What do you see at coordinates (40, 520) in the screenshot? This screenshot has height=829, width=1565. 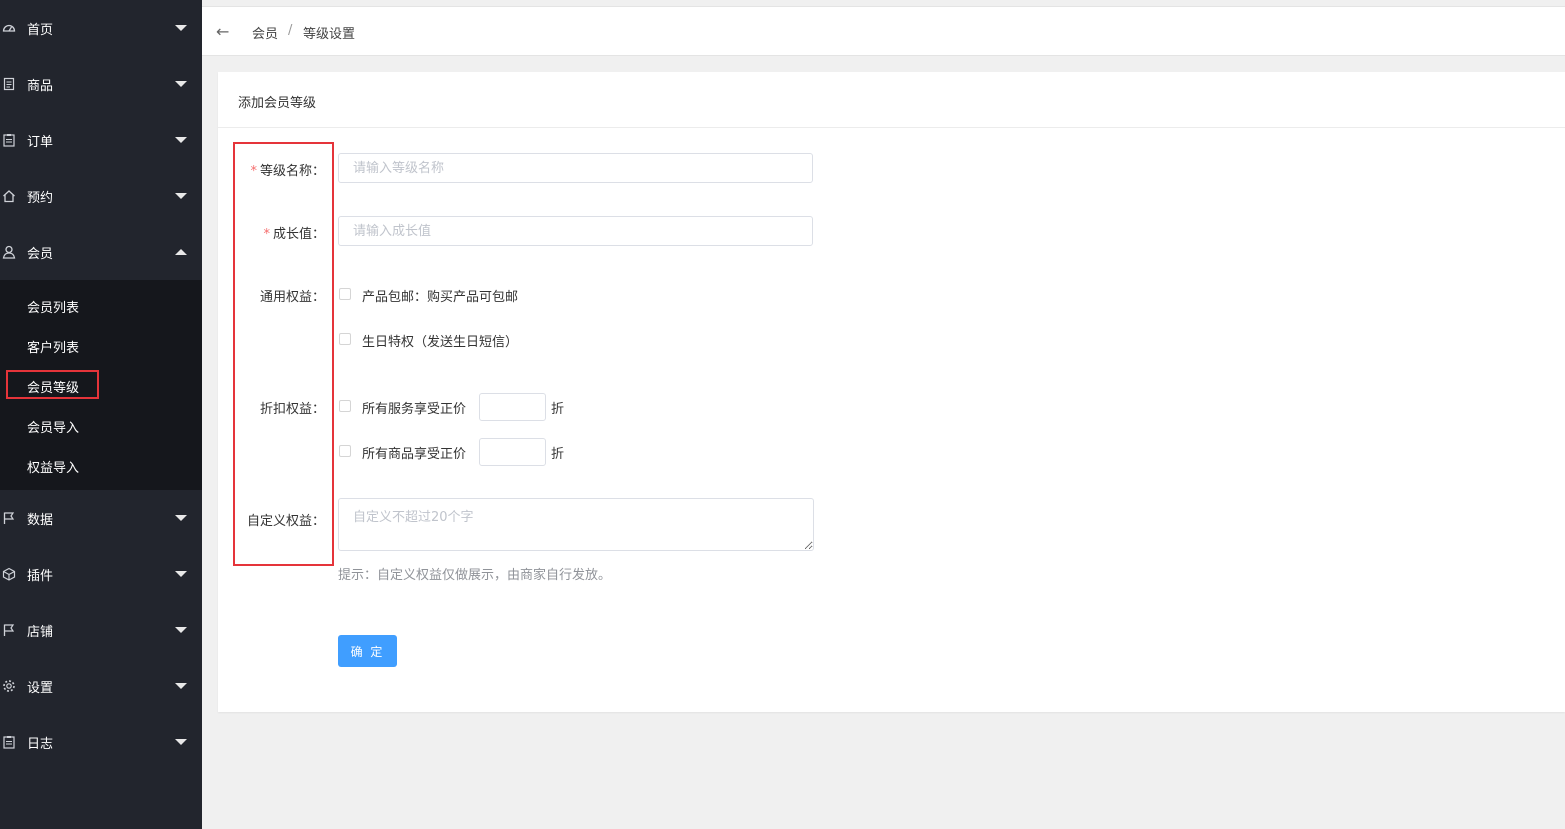 I see `menu-label: 数据` at bounding box center [40, 520].